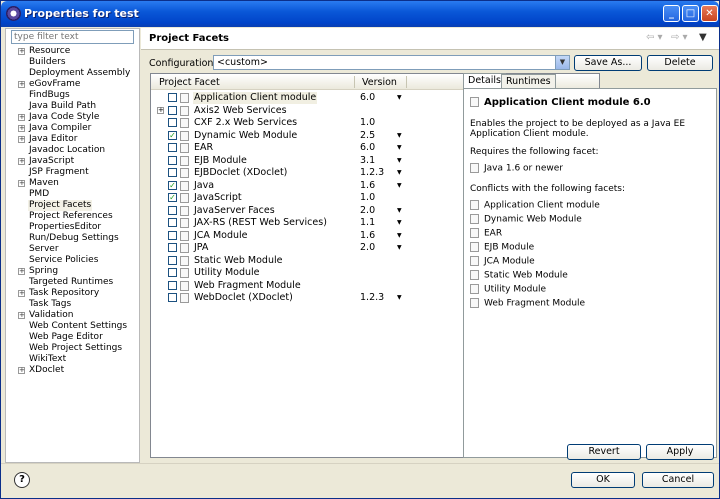  What do you see at coordinates (360, 14) in the screenshot?
I see `title-bar: Properties for test _ □ ✕` at bounding box center [360, 14].